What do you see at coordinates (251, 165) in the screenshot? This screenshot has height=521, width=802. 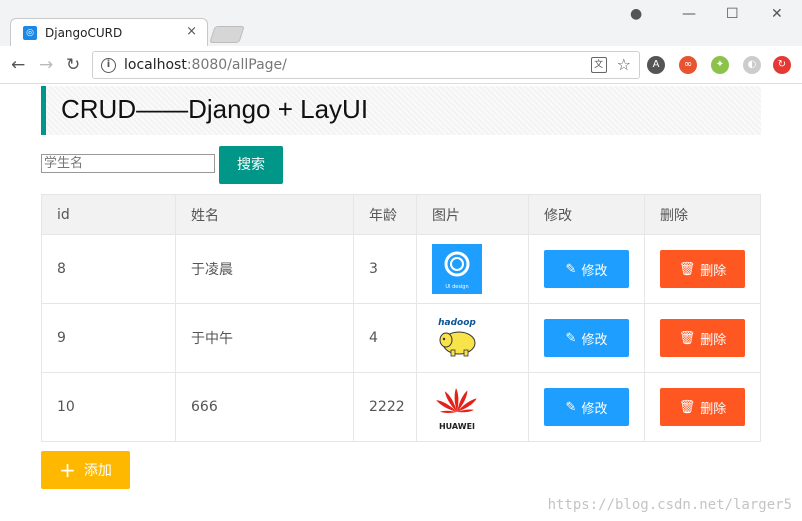 I see `search-button: 搜索` at bounding box center [251, 165].